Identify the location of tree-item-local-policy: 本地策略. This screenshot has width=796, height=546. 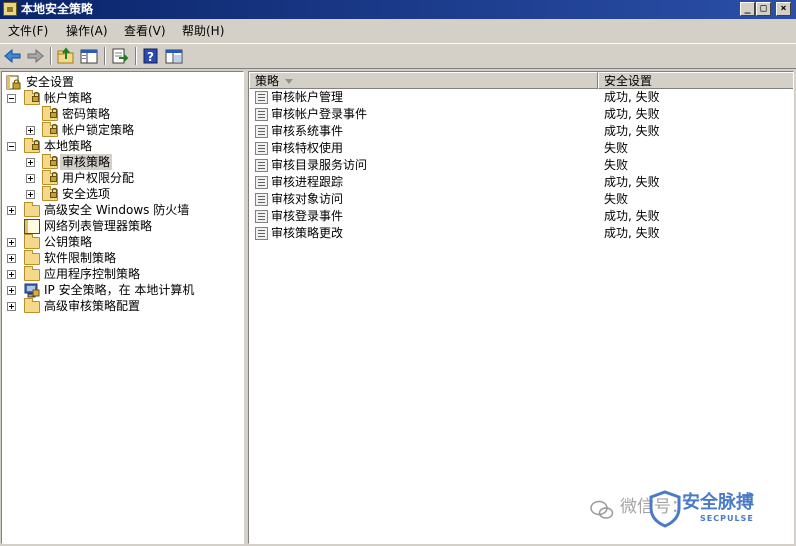
(122, 146).